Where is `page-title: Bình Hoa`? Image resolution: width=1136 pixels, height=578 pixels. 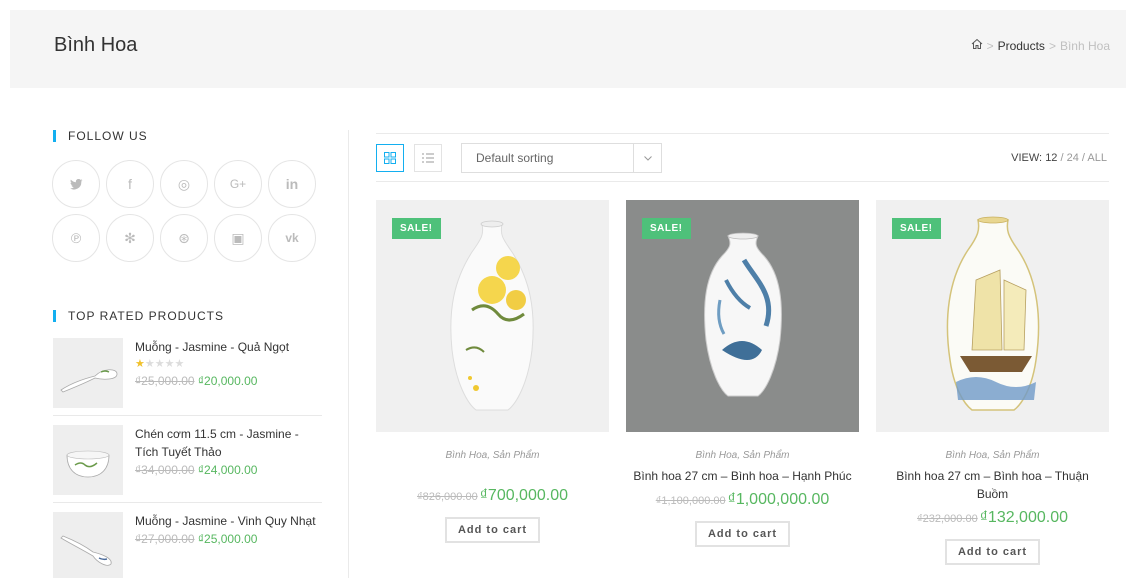
page-title: Bình Hoa is located at coordinates (96, 45).